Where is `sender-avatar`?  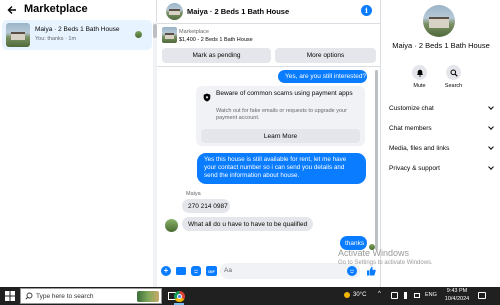 sender-avatar is located at coordinates (171, 225).